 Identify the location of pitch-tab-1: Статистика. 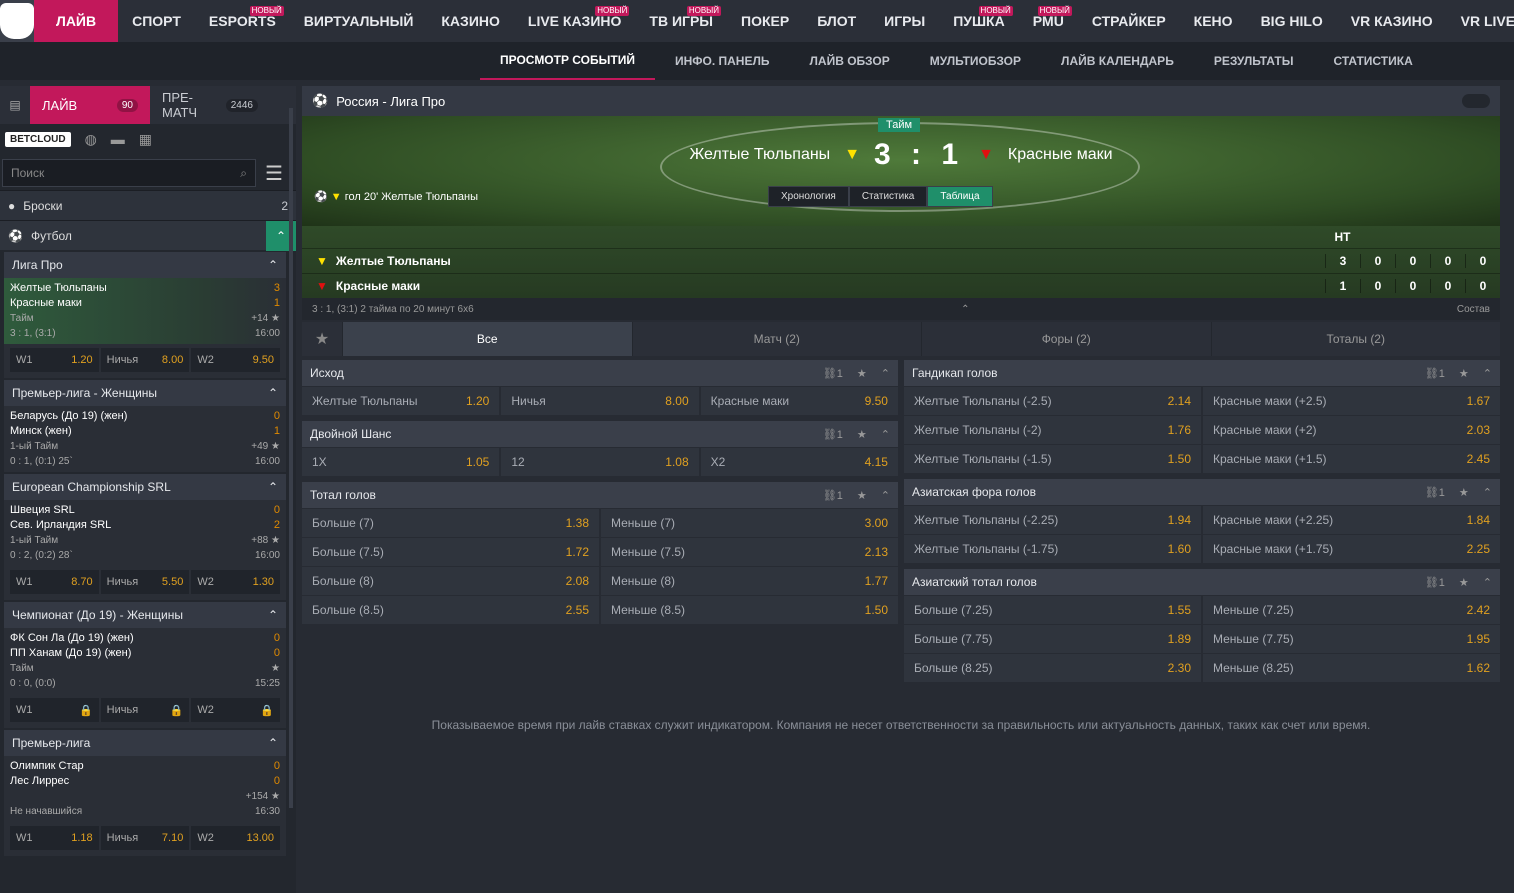
(888, 196).